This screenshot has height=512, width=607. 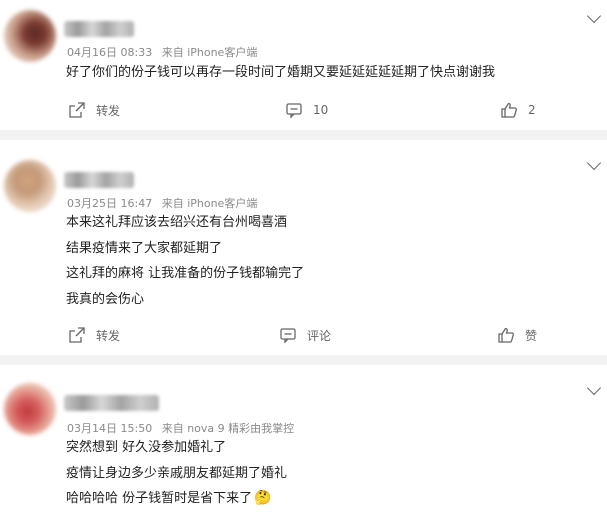 I want to click on post-line: 好了你们的份子钱可以再存一段时间了婚期又要延延延延延期了快点谢谢我, so click(x=281, y=72).